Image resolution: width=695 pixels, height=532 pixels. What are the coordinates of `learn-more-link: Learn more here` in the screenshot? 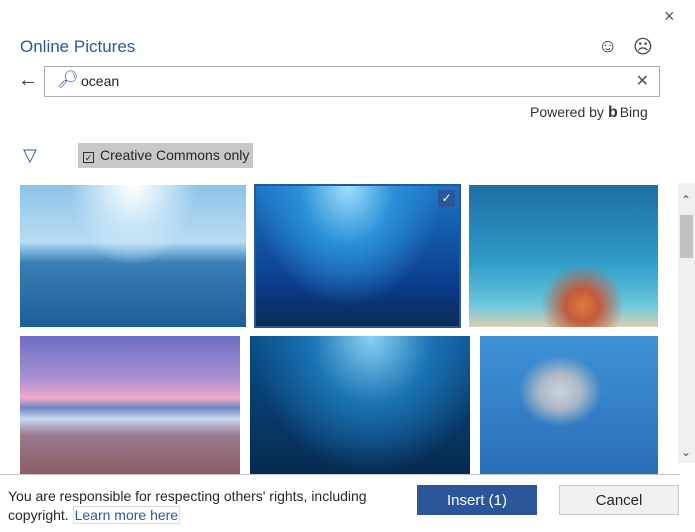 It's located at (126, 515).